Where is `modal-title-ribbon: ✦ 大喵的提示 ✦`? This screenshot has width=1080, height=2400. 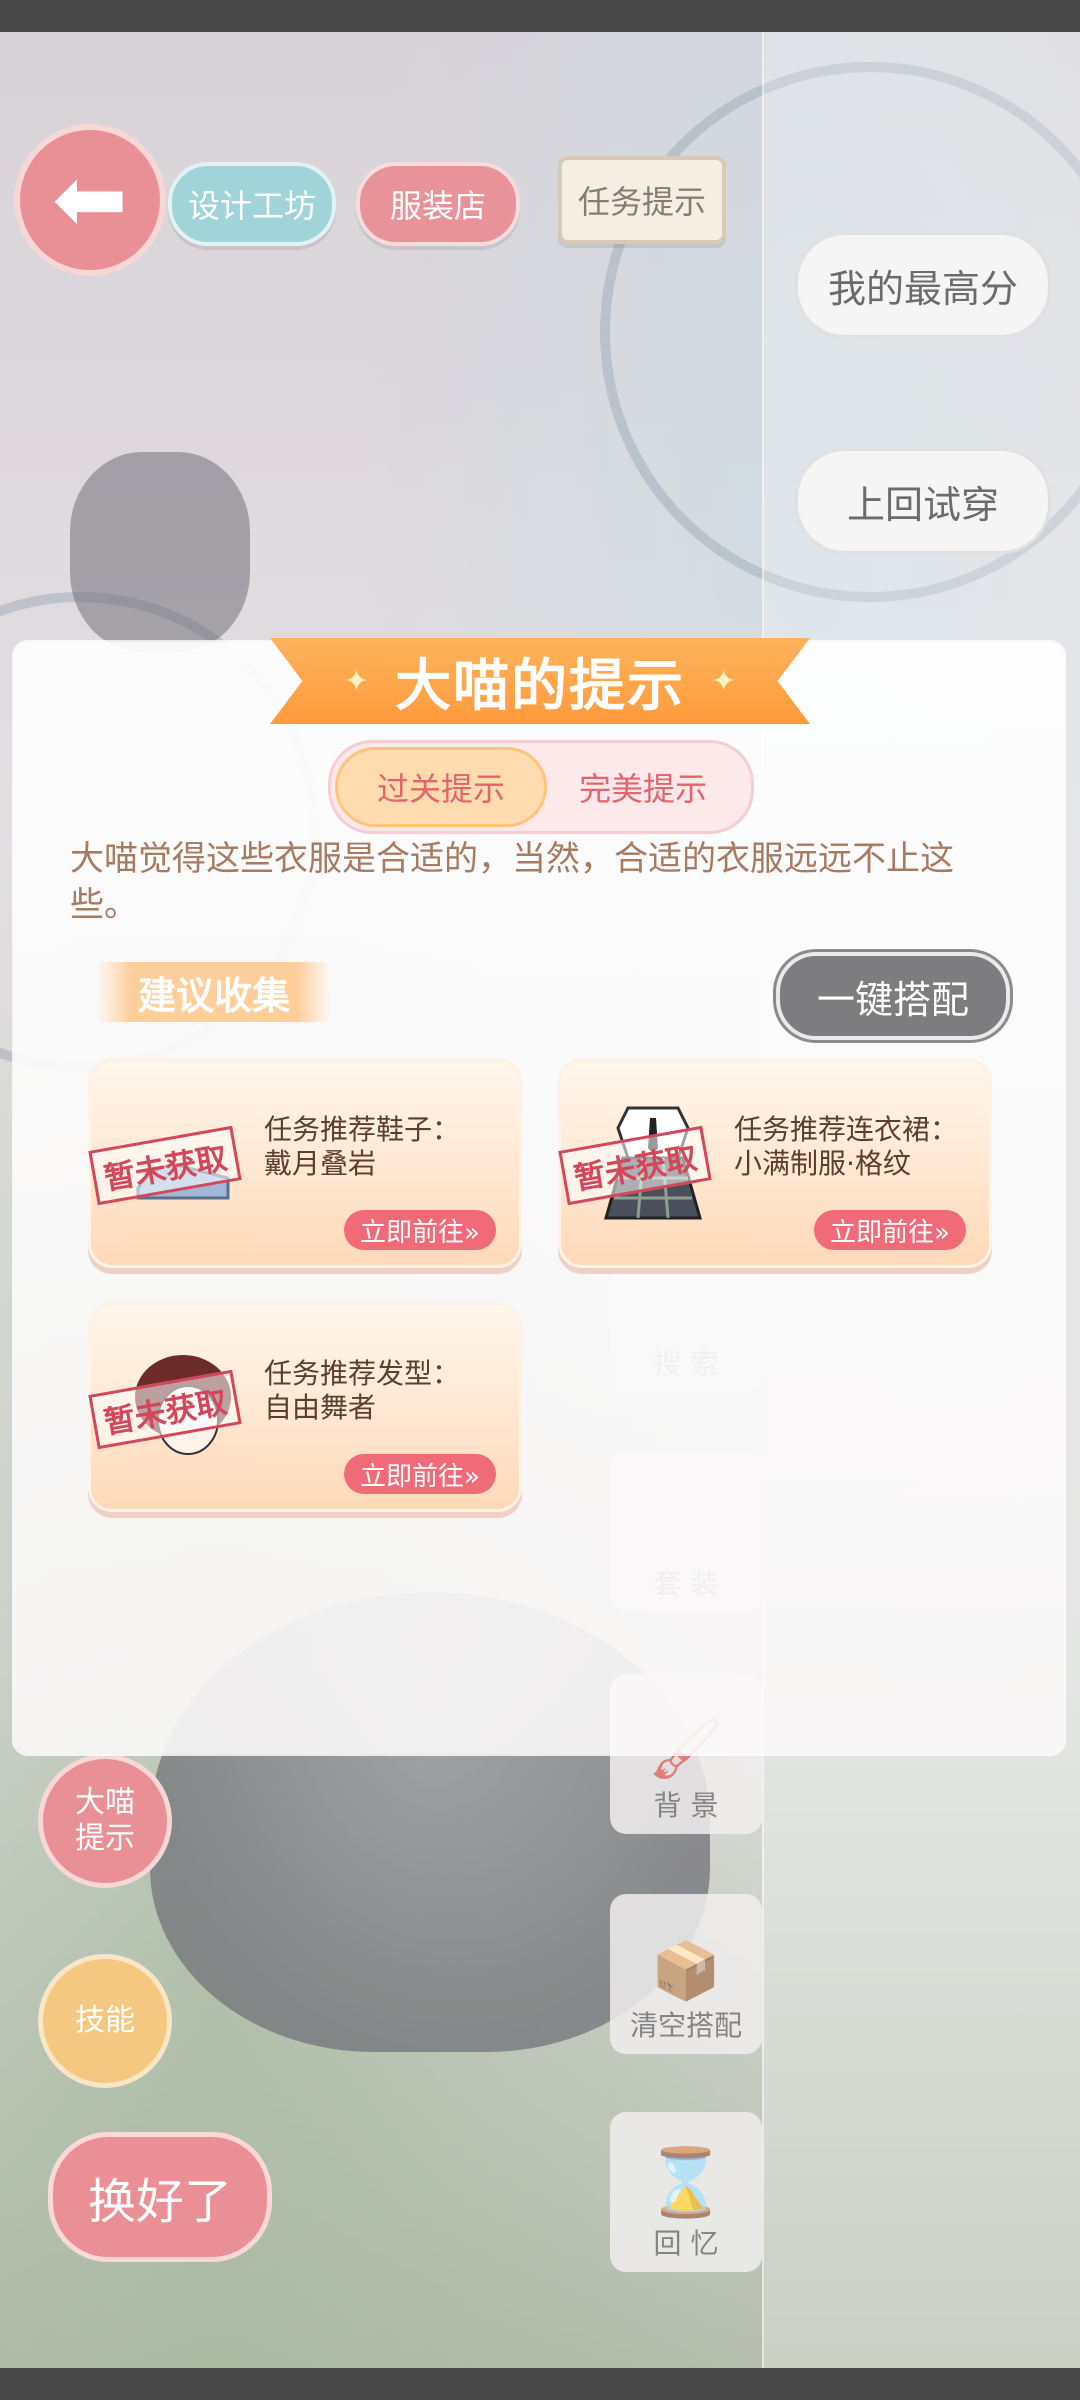
modal-title-ribbon: ✦ 大喵的提示 ✦ is located at coordinates (540, 681).